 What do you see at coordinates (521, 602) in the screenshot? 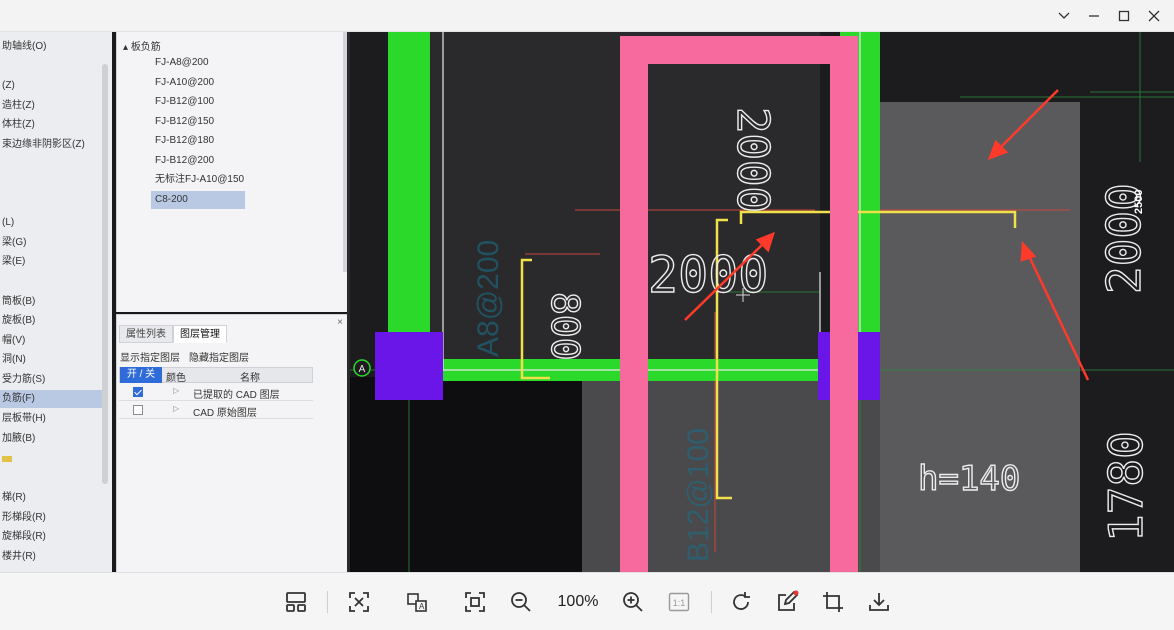
I see `zoom-out-icon` at bounding box center [521, 602].